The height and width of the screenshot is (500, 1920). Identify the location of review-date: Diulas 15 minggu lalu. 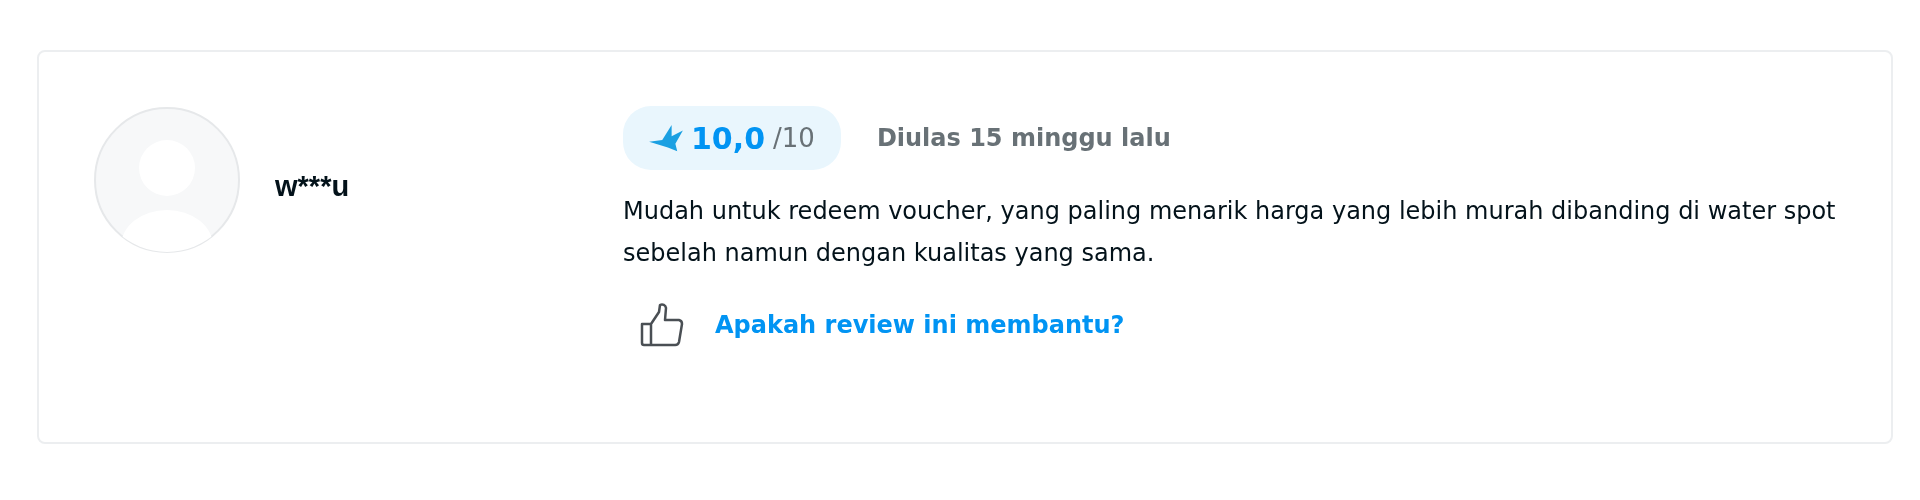
(1023, 138).